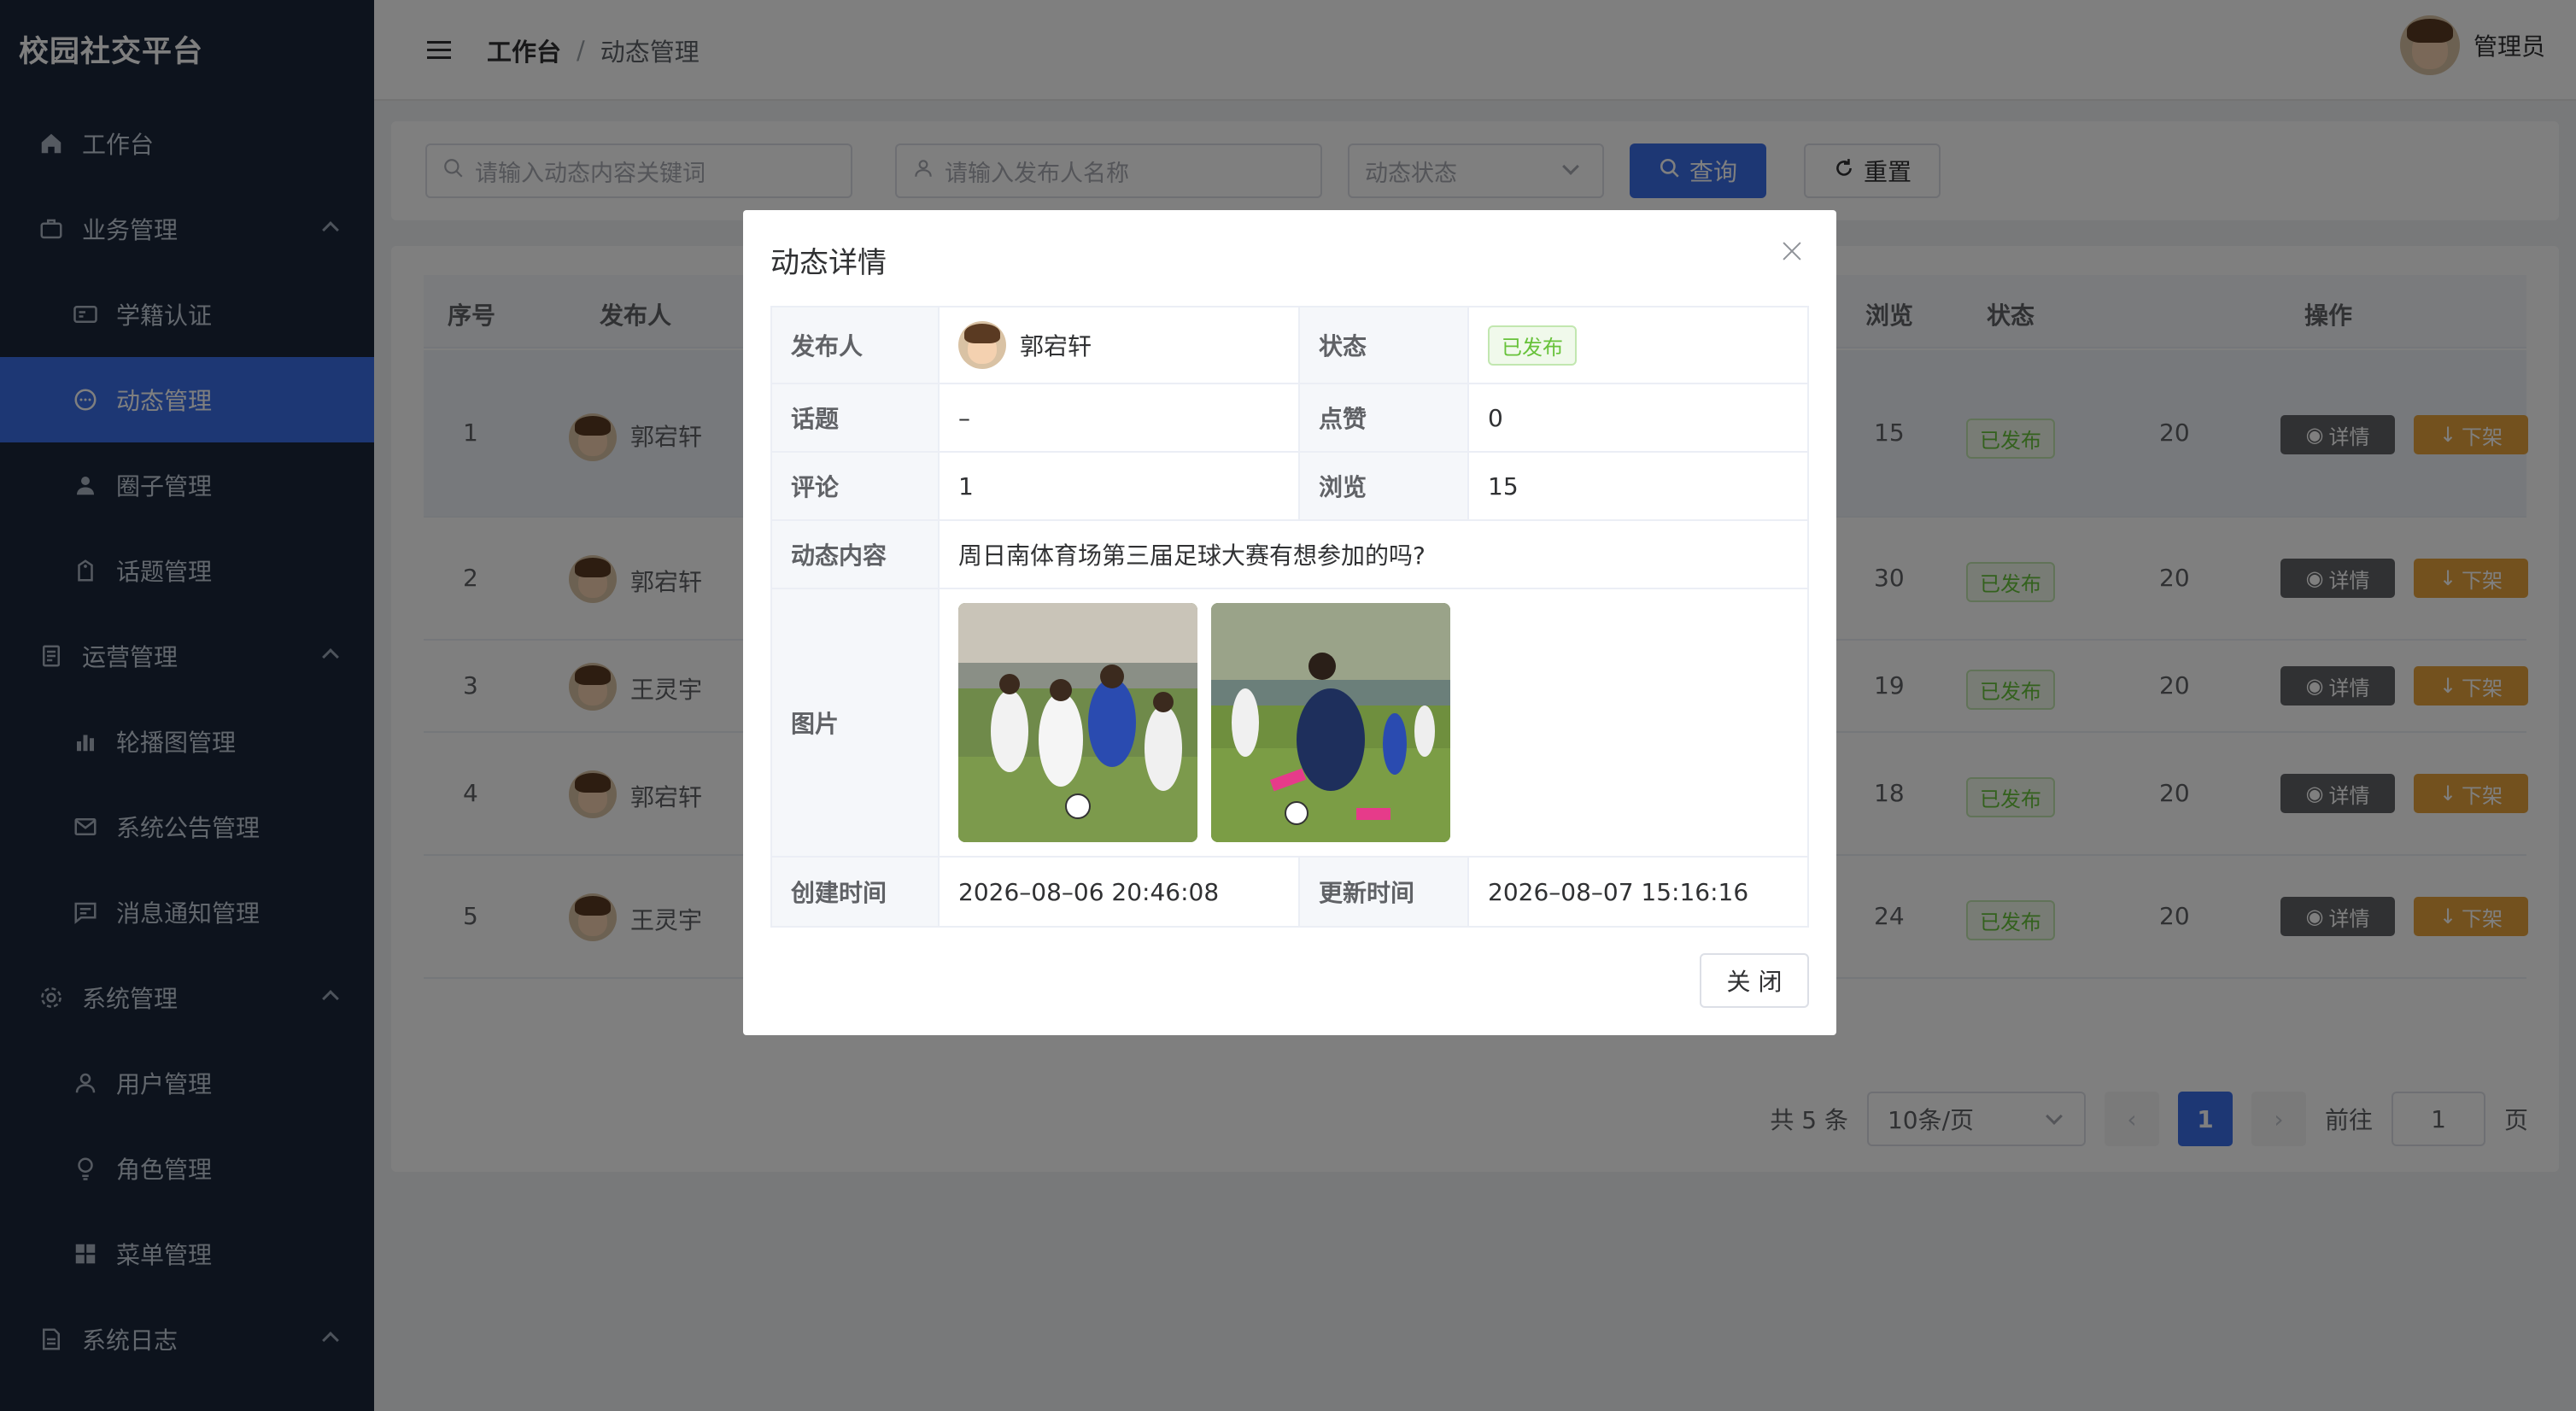  I want to click on detail-row: 图片, so click(1289, 723).